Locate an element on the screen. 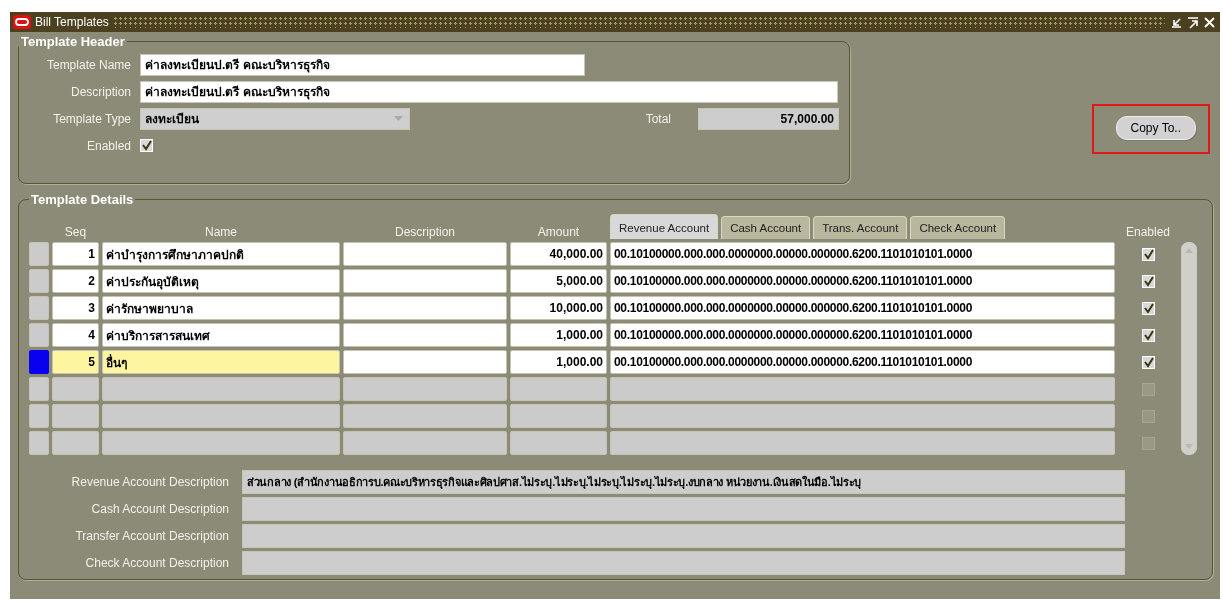  field-label: Template Type is located at coordinates (91, 118).